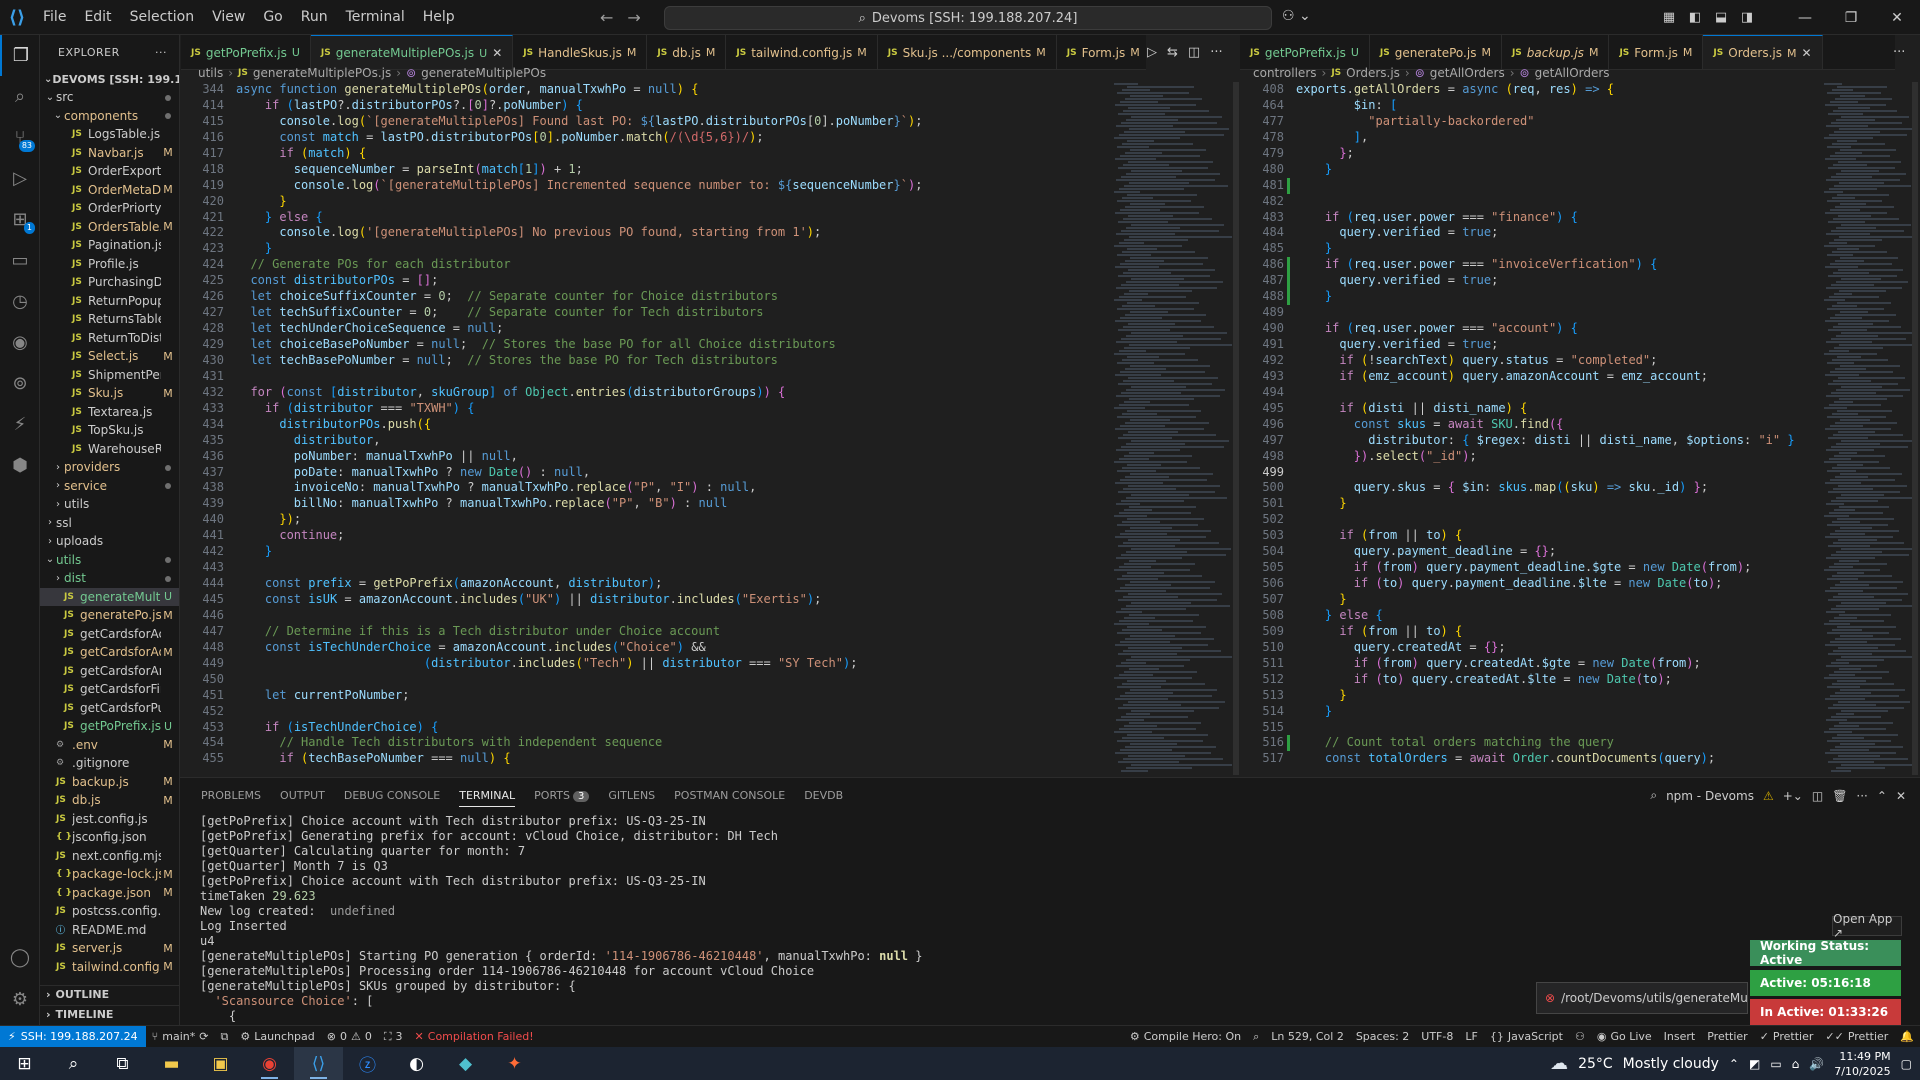 The image size is (1920, 1080). I want to click on panel-tab-problems: PROBLEMS, so click(231, 795).